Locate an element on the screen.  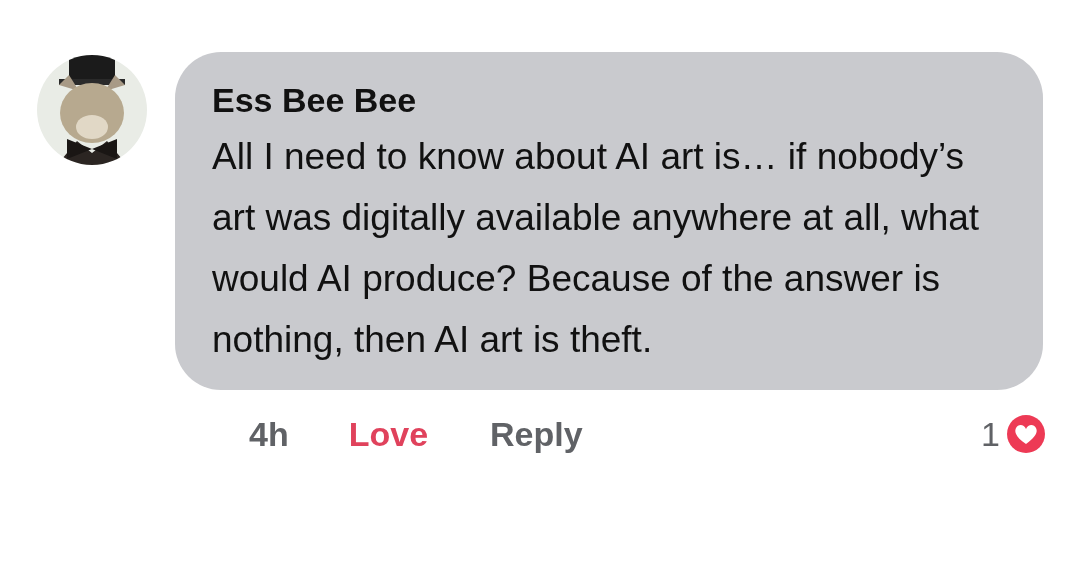
author-name: Ess Bee Bee is located at coordinates (612, 100).